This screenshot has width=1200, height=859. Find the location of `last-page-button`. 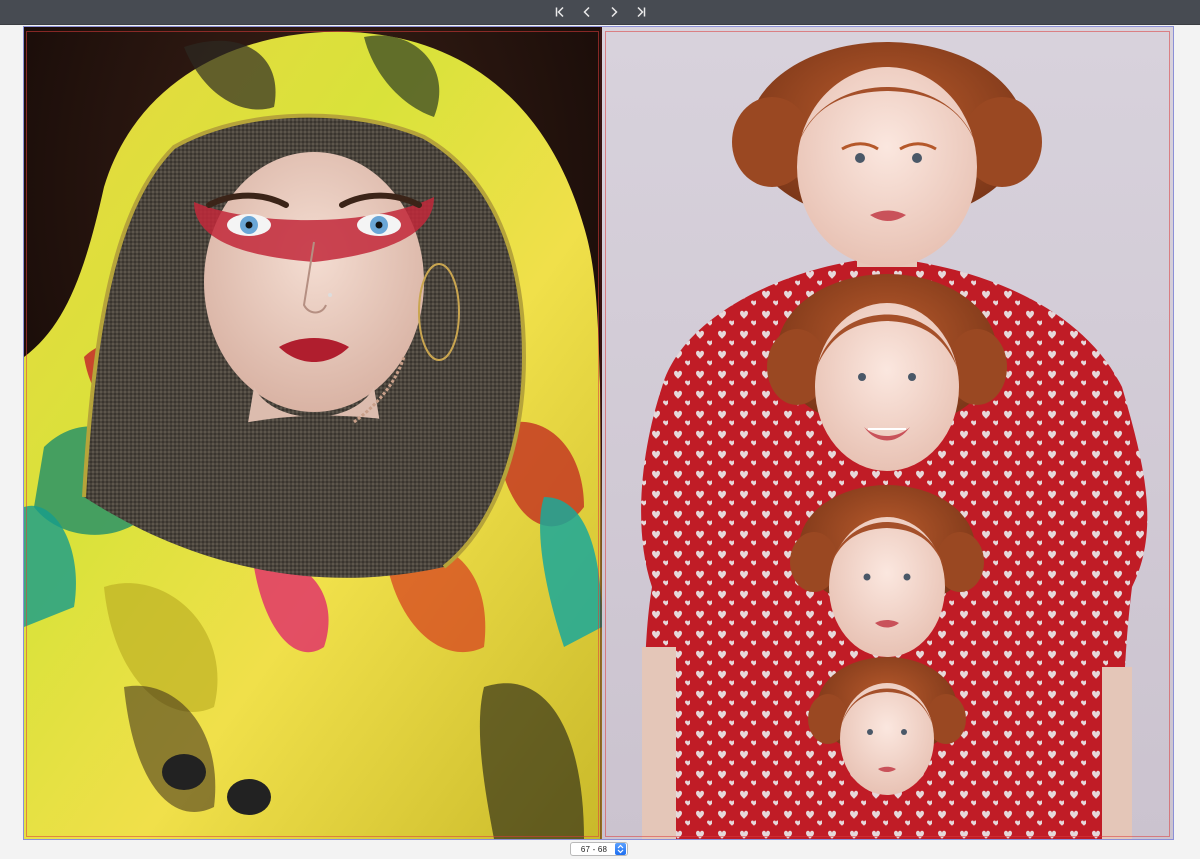

last-page-button is located at coordinates (640, 12).